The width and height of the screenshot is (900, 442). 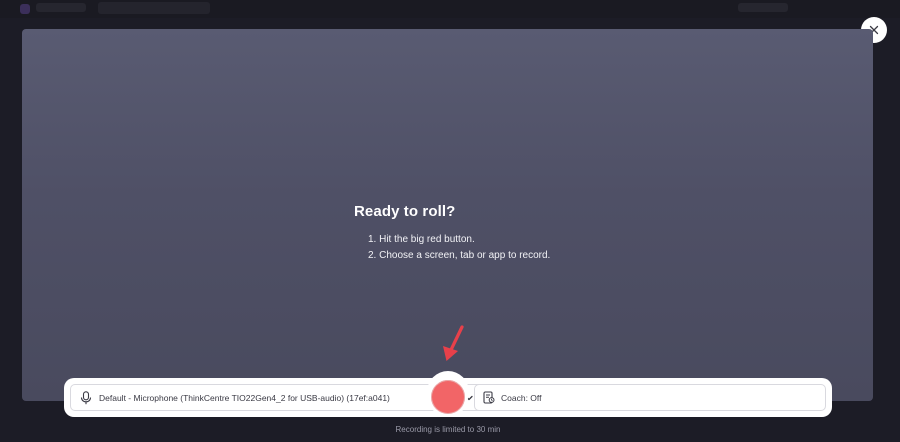 I want to click on top-right-placeholder, so click(x=763, y=7).